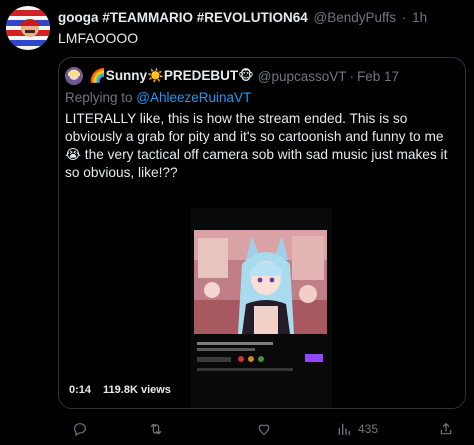  Describe the element at coordinates (171, 76) in the screenshot. I see `quote-display-name: 🌈Sunny☀️PREDEBUT🐵` at that location.